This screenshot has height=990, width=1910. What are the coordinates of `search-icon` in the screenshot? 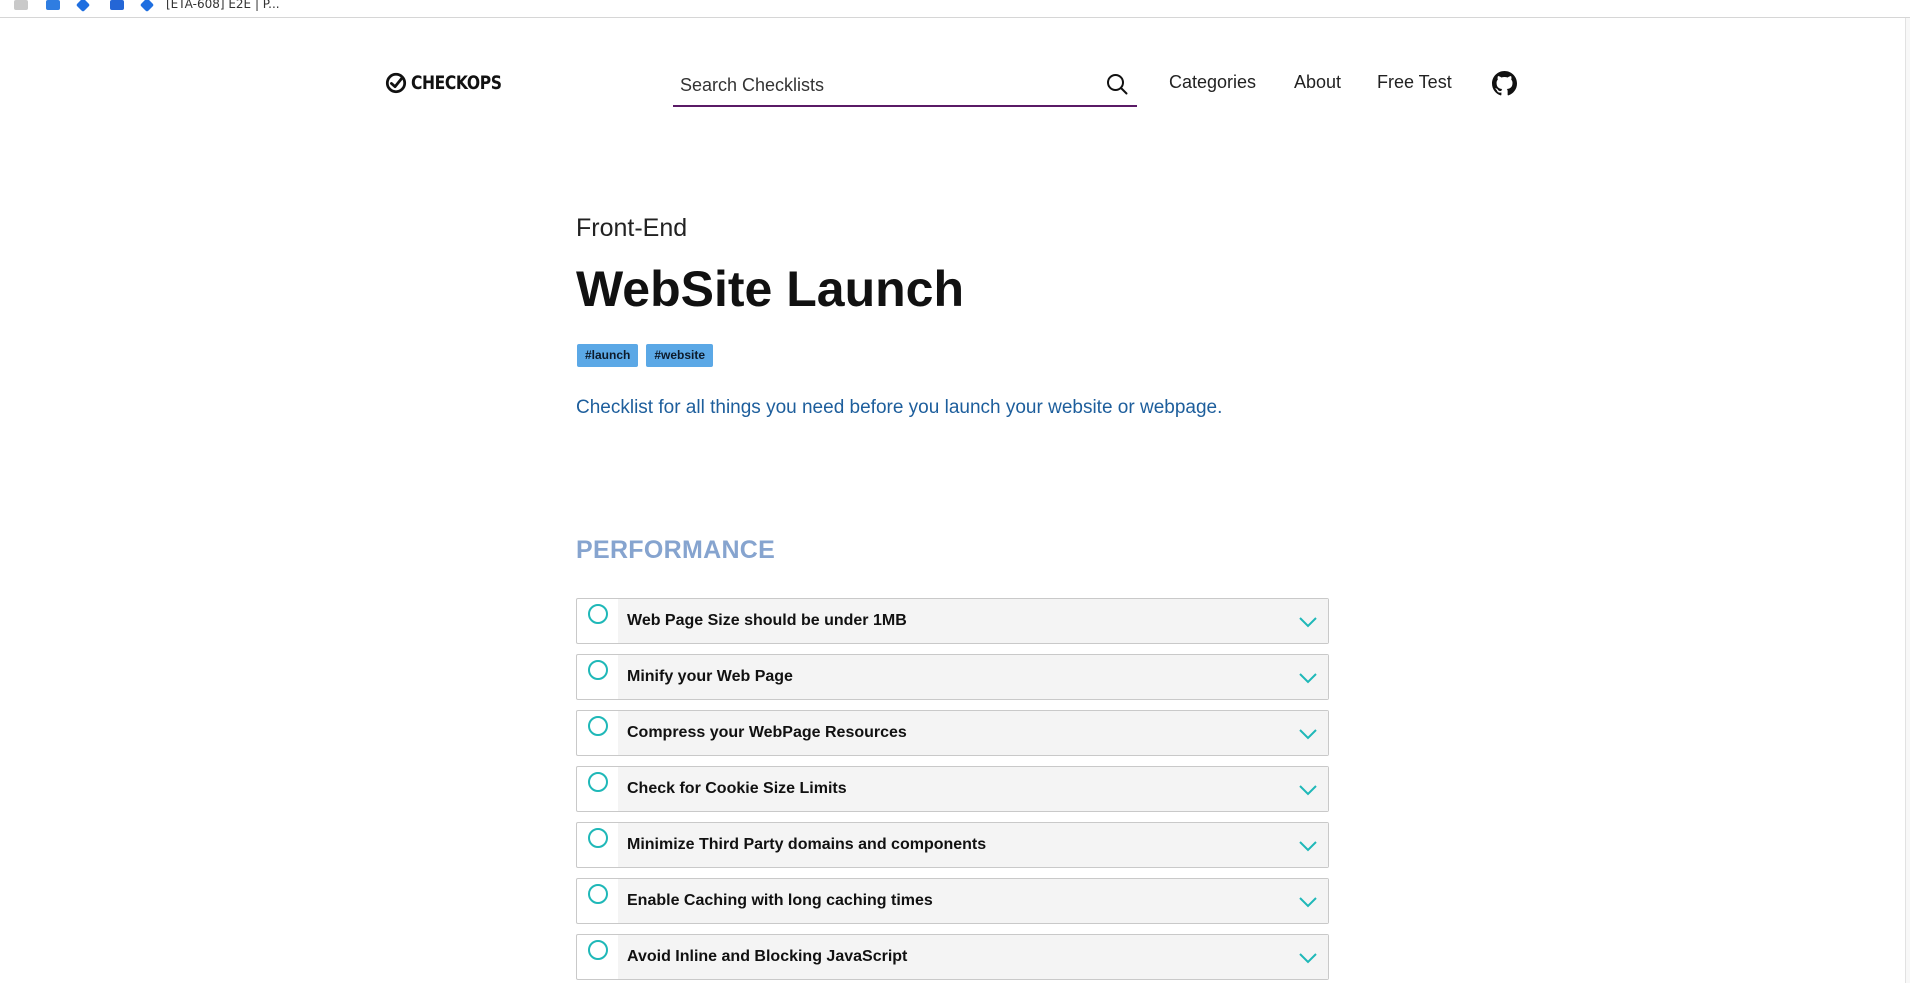 It's located at (1117, 84).